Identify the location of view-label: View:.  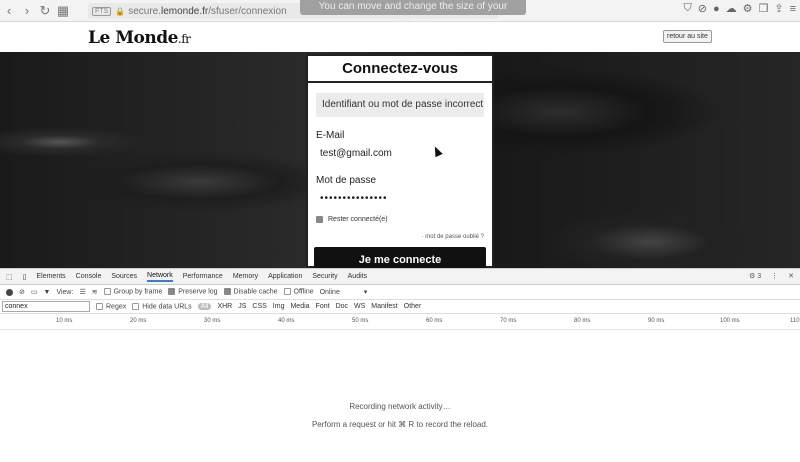
(65, 292).